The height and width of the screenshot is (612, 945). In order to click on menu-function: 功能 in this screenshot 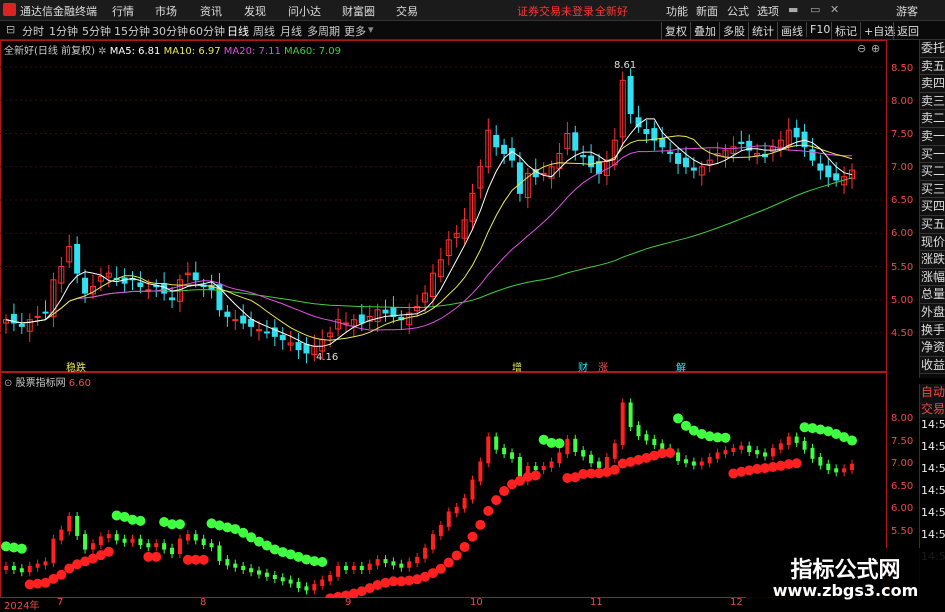, I will do `click(677, 11)`.